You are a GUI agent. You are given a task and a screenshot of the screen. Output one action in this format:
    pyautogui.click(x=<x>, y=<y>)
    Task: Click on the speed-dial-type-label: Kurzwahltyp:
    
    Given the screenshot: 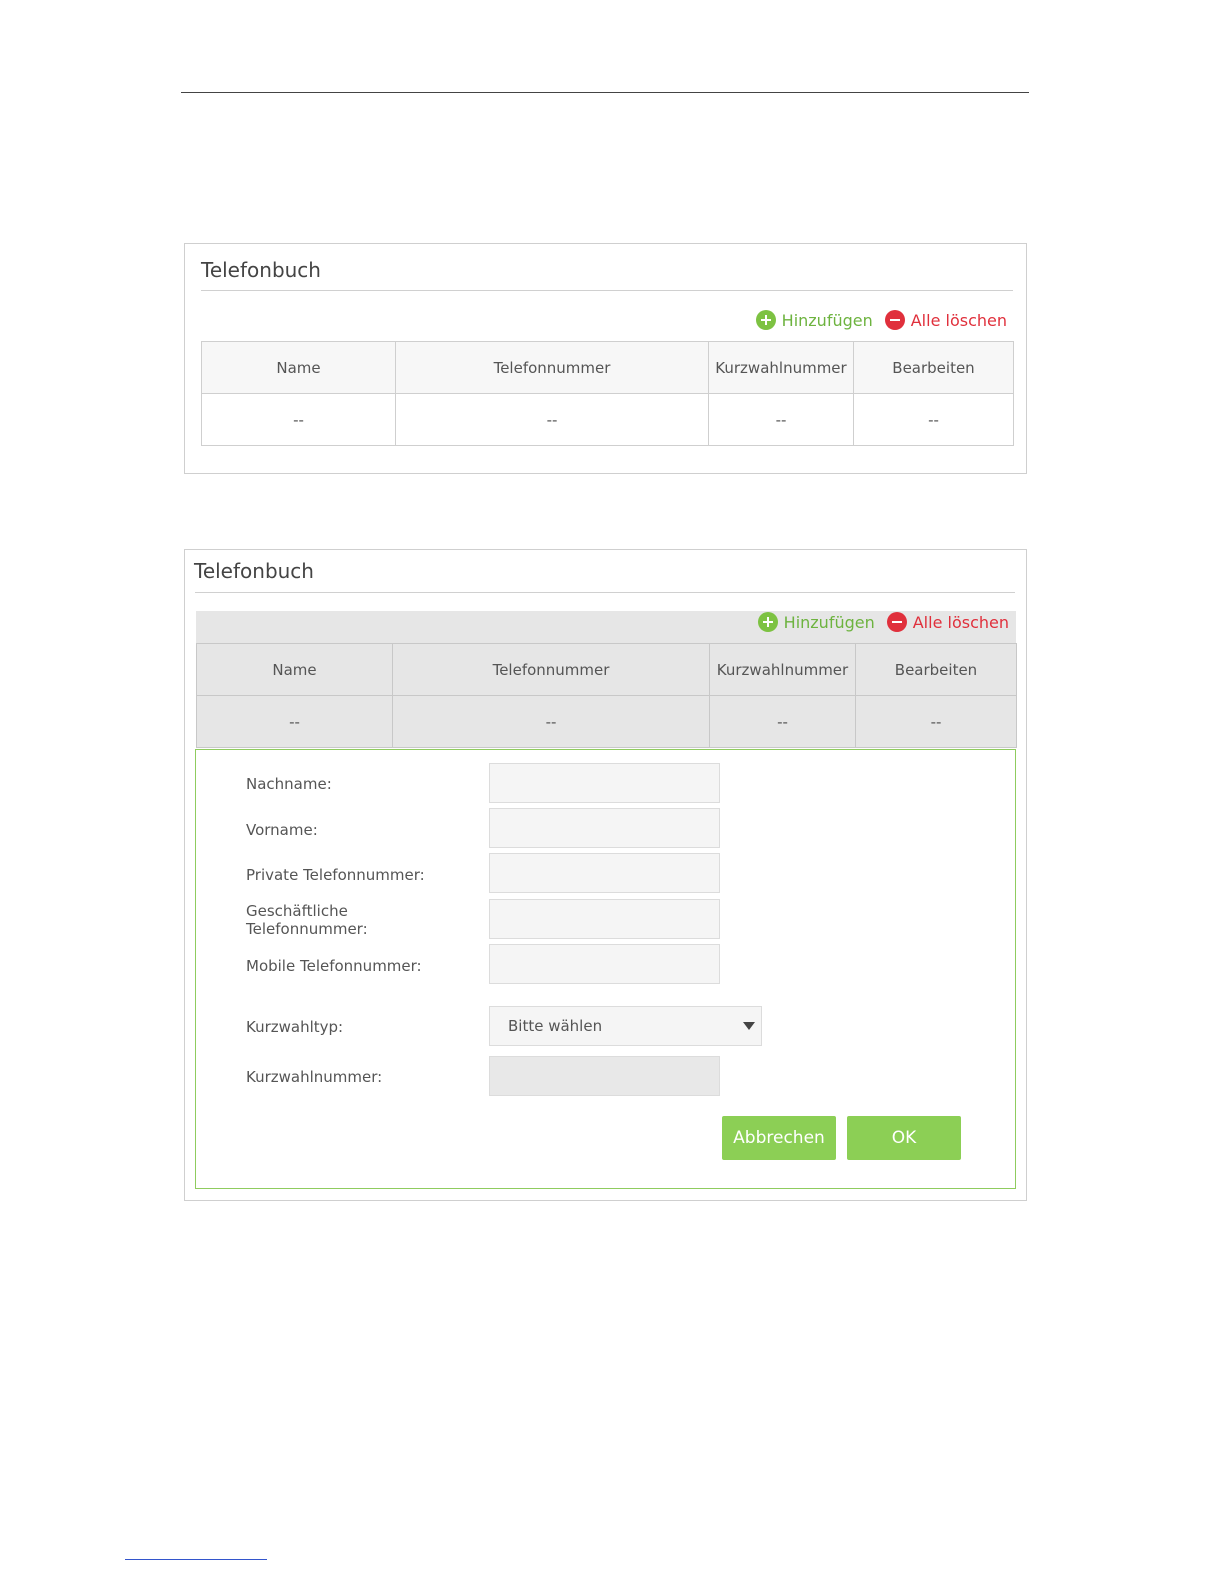 What is the action you would take?
    pyautogui.click(x=295, y=1027)
    